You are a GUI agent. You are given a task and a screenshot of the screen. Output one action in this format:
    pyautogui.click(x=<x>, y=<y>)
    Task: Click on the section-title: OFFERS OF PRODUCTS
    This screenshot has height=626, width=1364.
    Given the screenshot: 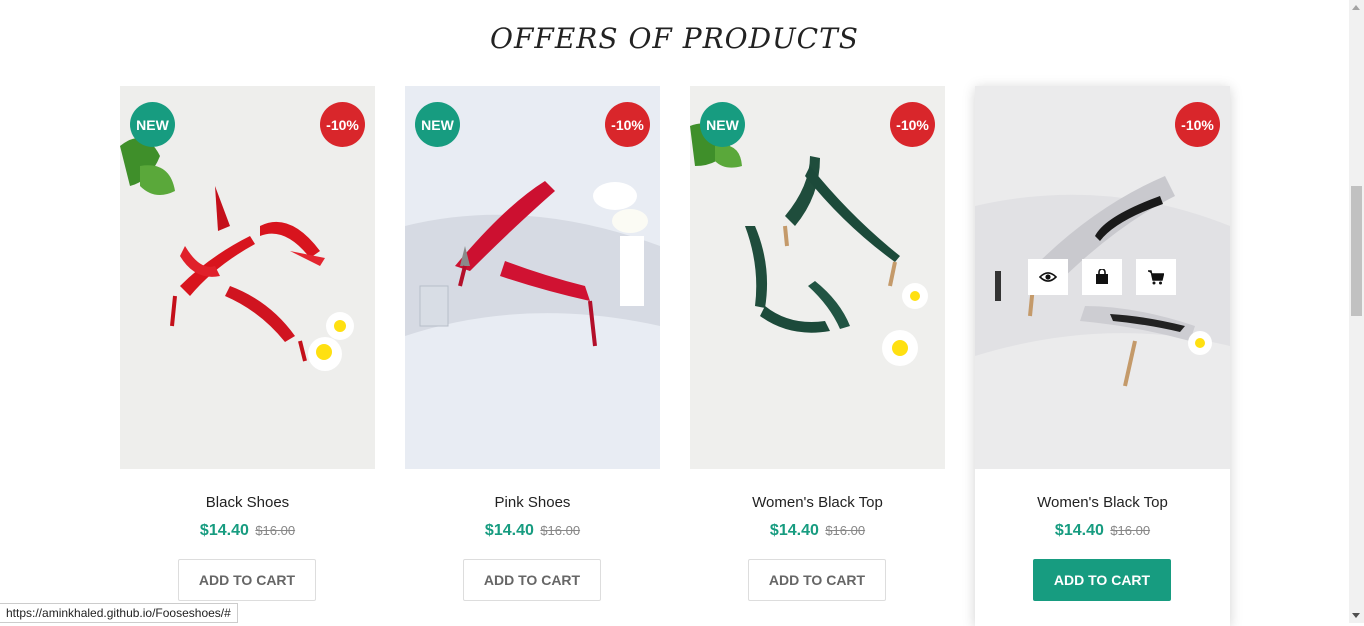 What is the action you would take?
    pyautogui.click(x=674, y=38)
    